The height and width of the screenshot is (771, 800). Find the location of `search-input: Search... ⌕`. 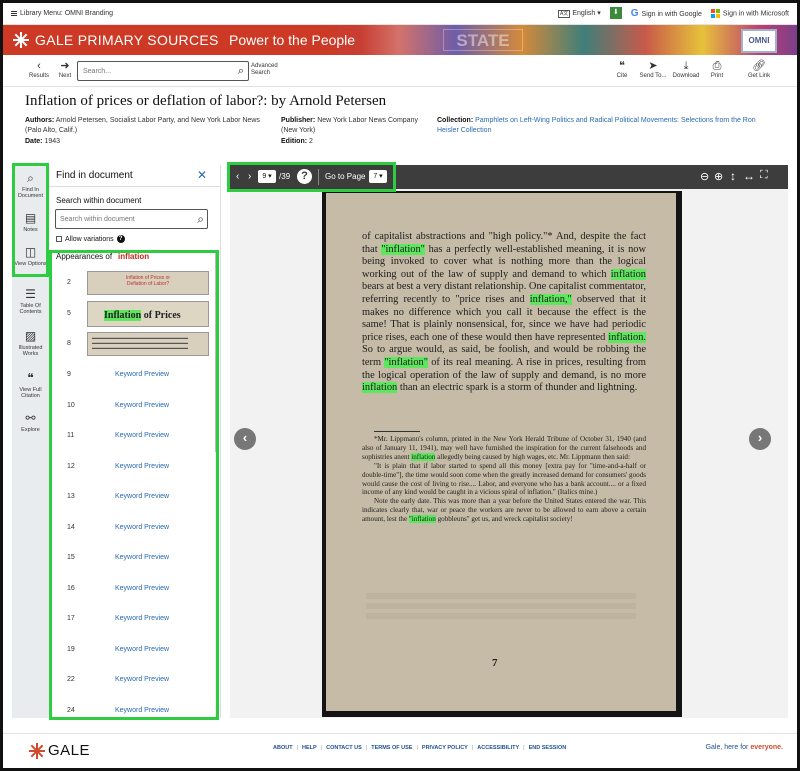

search-input: Search... ⌕ is located at coordinates (163, 71).